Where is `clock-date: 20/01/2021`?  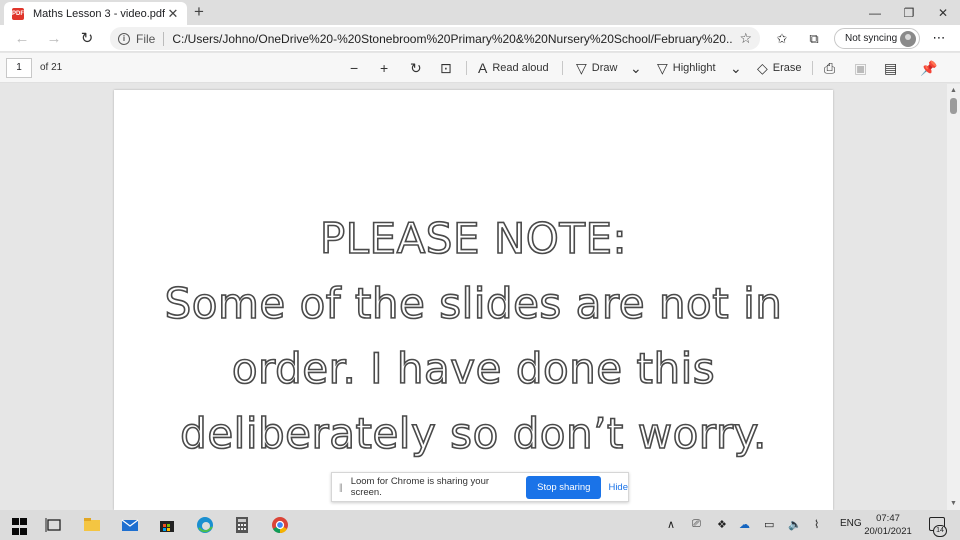
clock-date: 20/01/2021 is located at coordinates (888, 531).